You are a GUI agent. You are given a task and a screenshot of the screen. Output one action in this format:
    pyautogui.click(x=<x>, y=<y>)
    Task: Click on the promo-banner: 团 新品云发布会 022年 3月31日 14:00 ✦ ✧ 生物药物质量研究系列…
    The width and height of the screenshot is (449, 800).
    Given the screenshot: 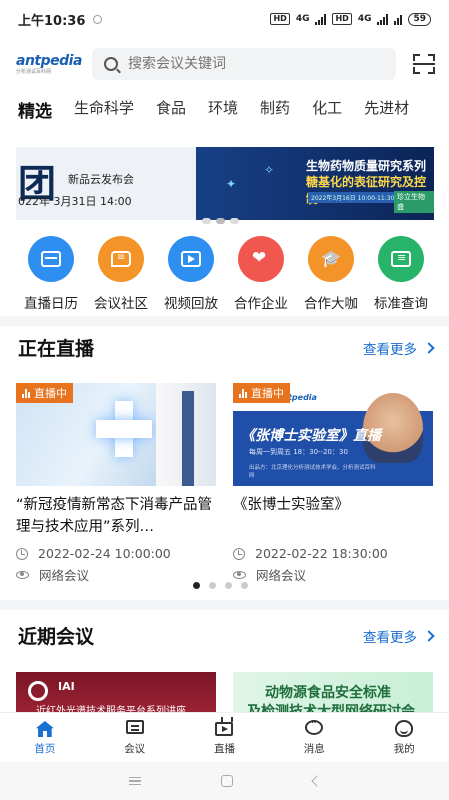 What is the action you would take?
    pyautogui.click(x=225, y=183)
    